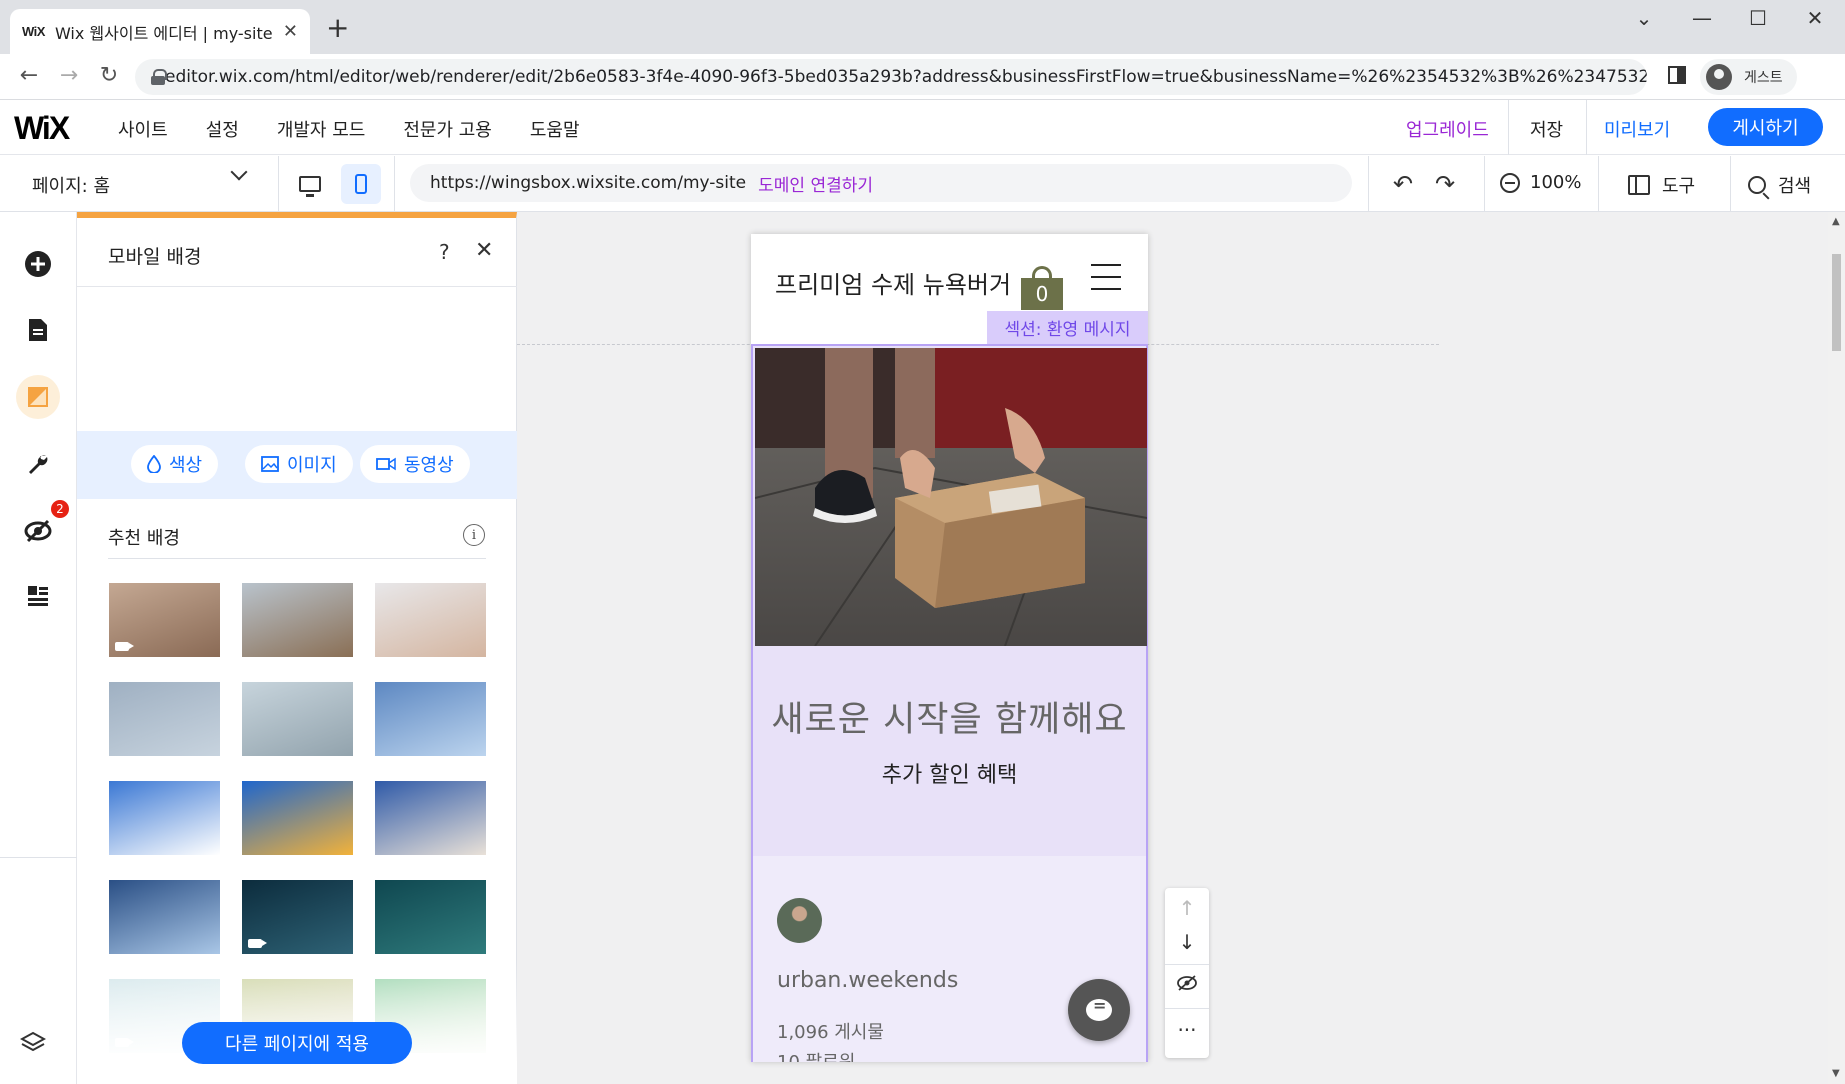 The width and height of the screenshot is (1845, 1084). What do you see at coordinates (1403, 184) in the screenshot?
I see `undo-icon: ↶` at bounding box center [1403, 184].